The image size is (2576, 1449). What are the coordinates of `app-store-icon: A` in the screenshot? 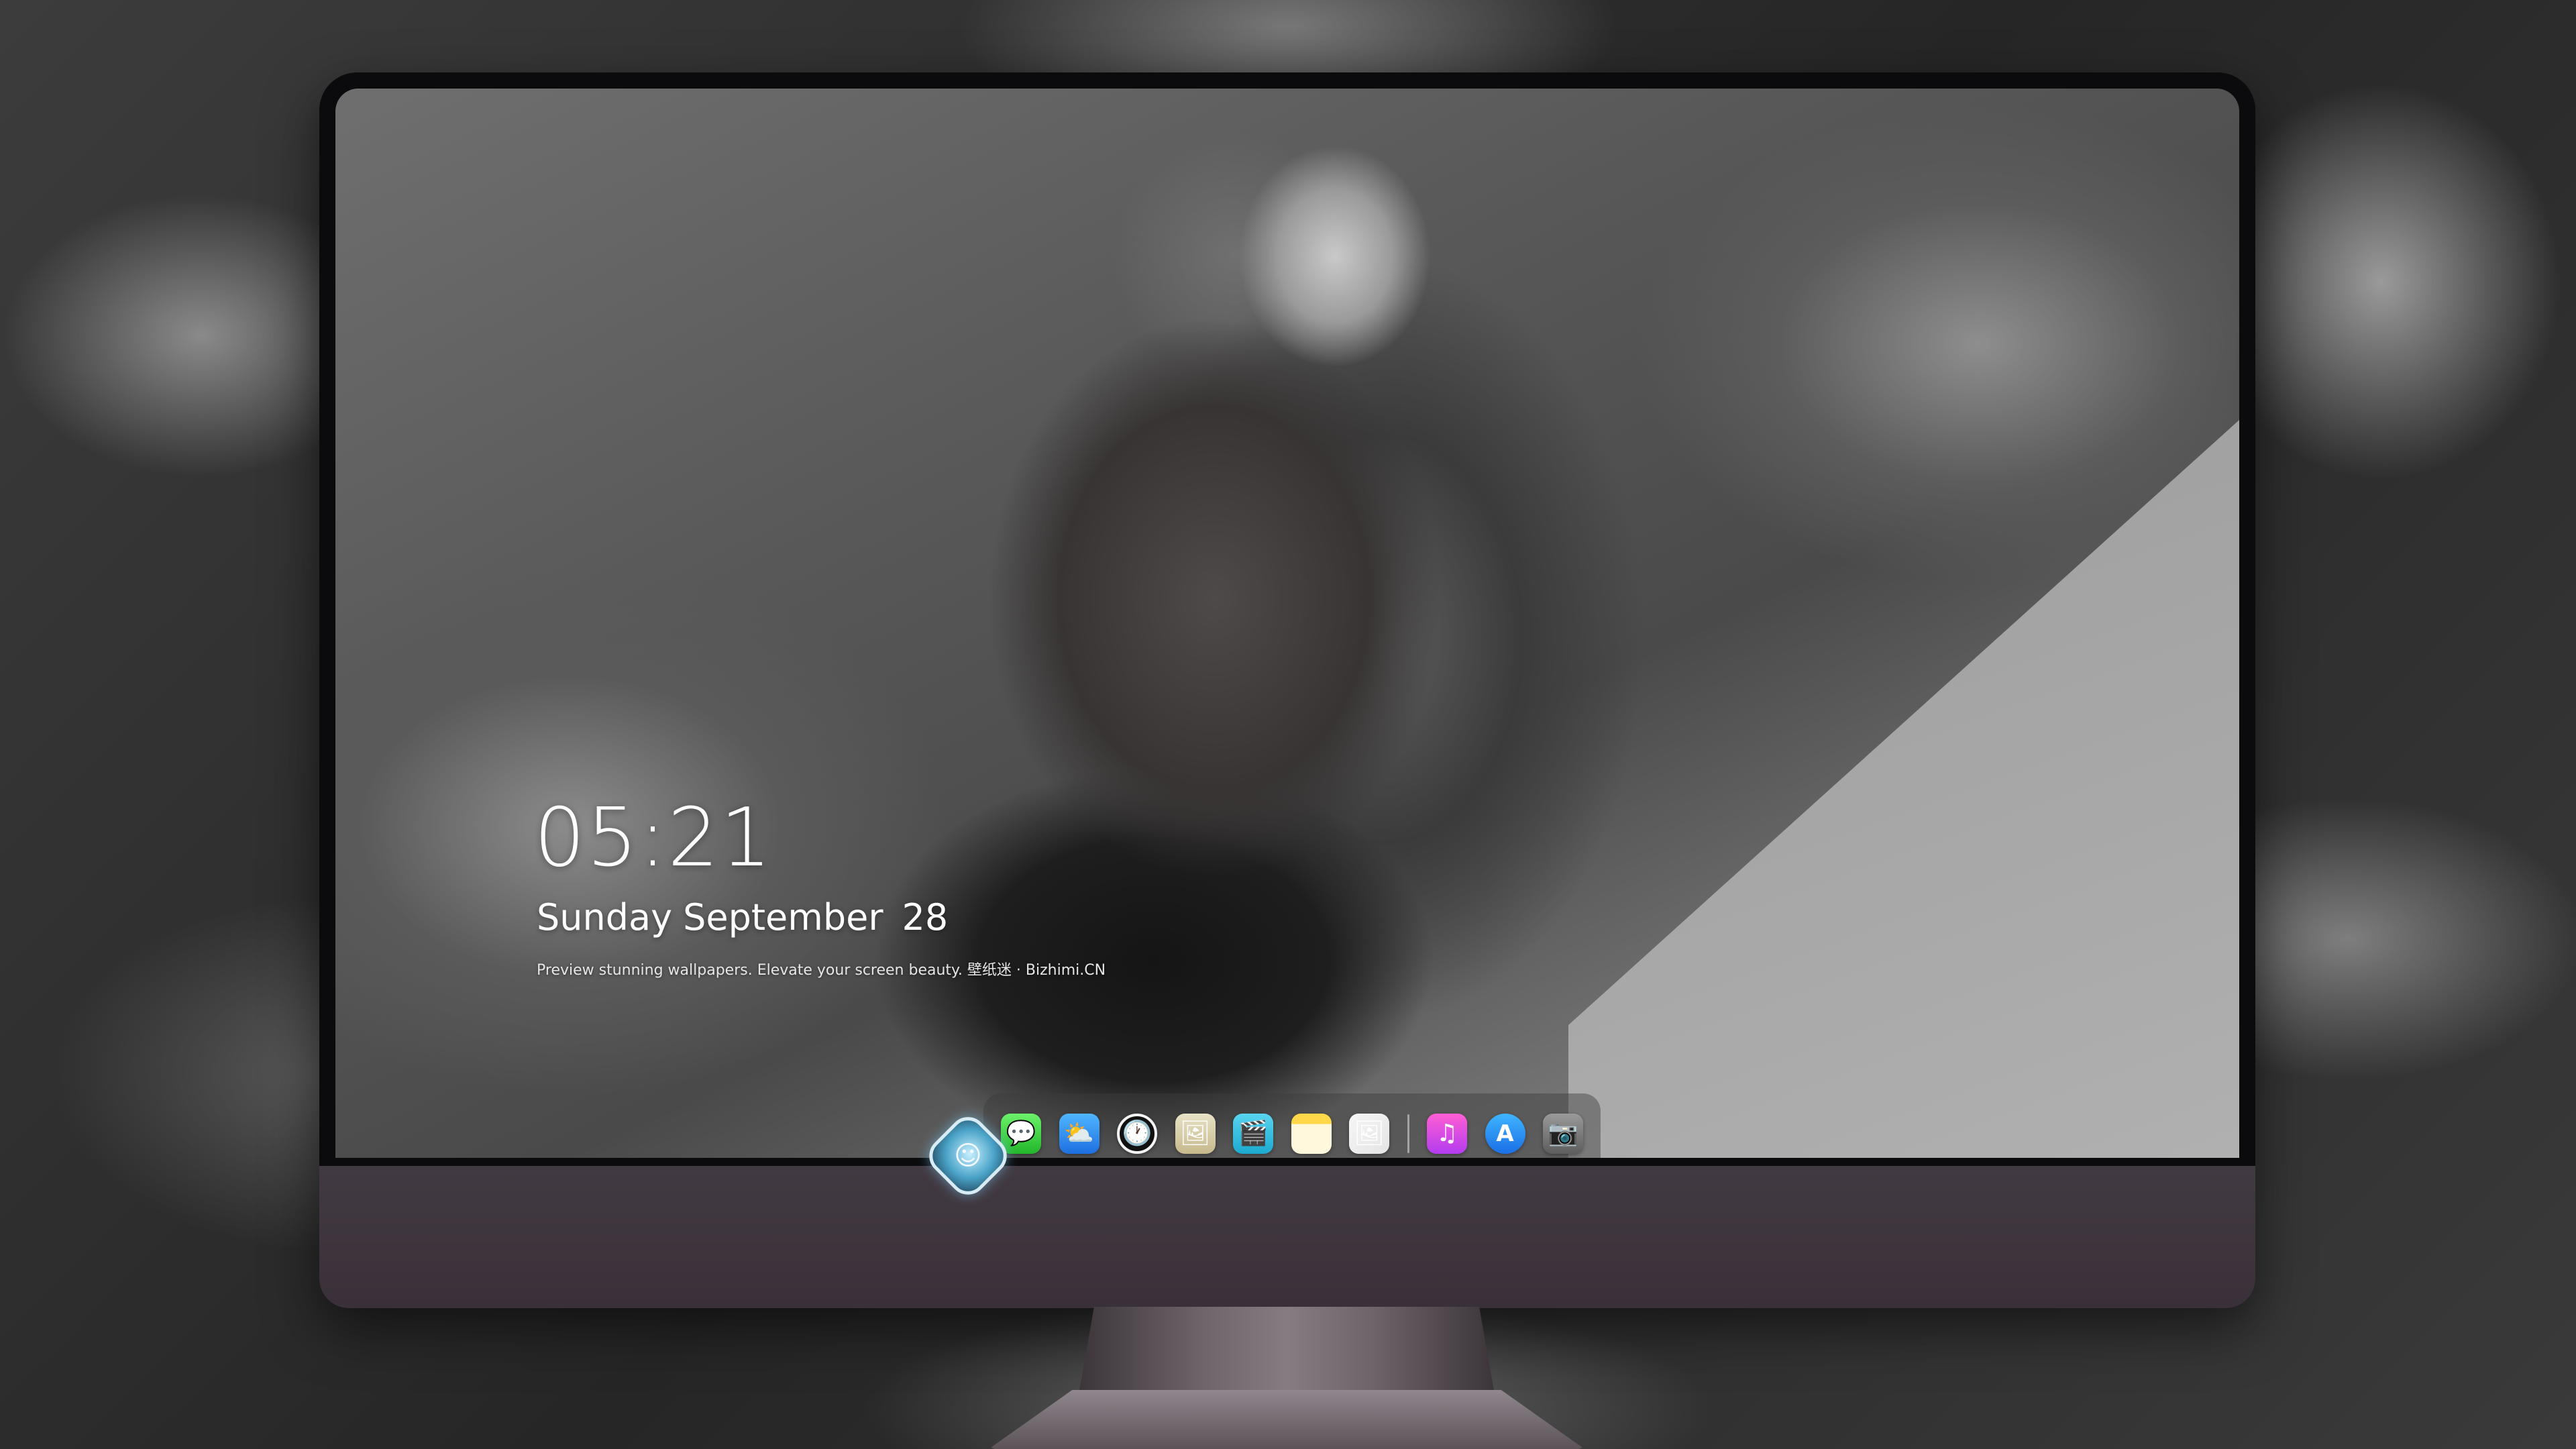 It's located at (1505, 1133).